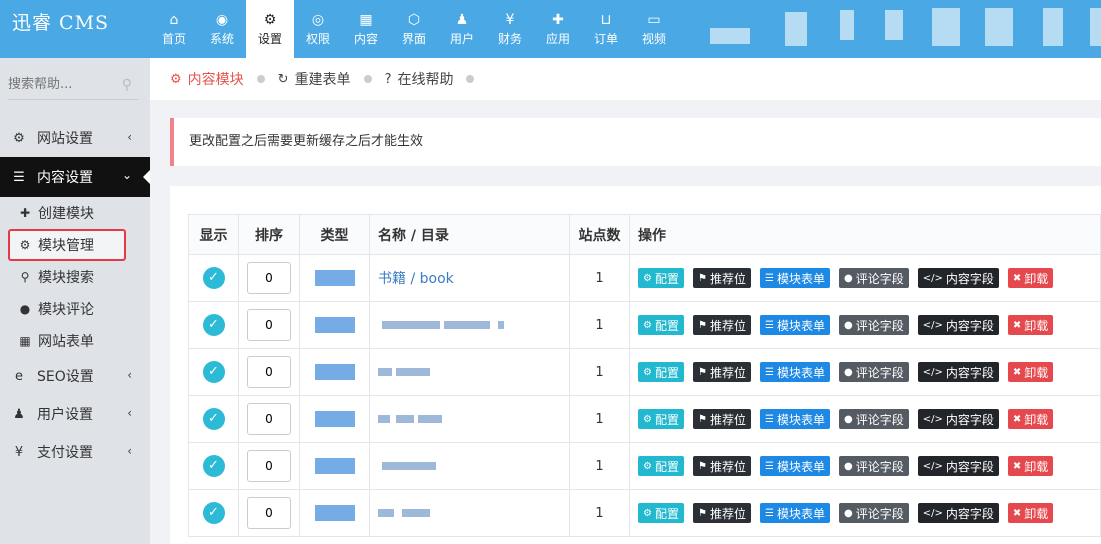  I want to click on button-label: 推荐位, so click(727, 278).